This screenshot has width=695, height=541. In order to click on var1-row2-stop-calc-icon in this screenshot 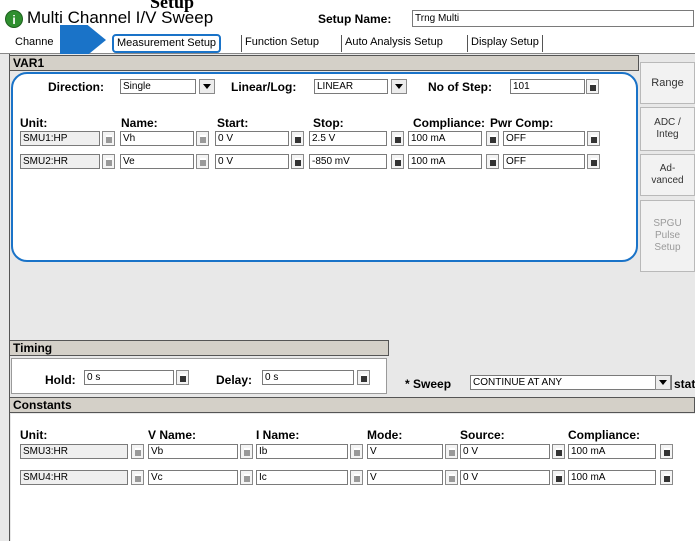, I will do `click(397, 161)`.